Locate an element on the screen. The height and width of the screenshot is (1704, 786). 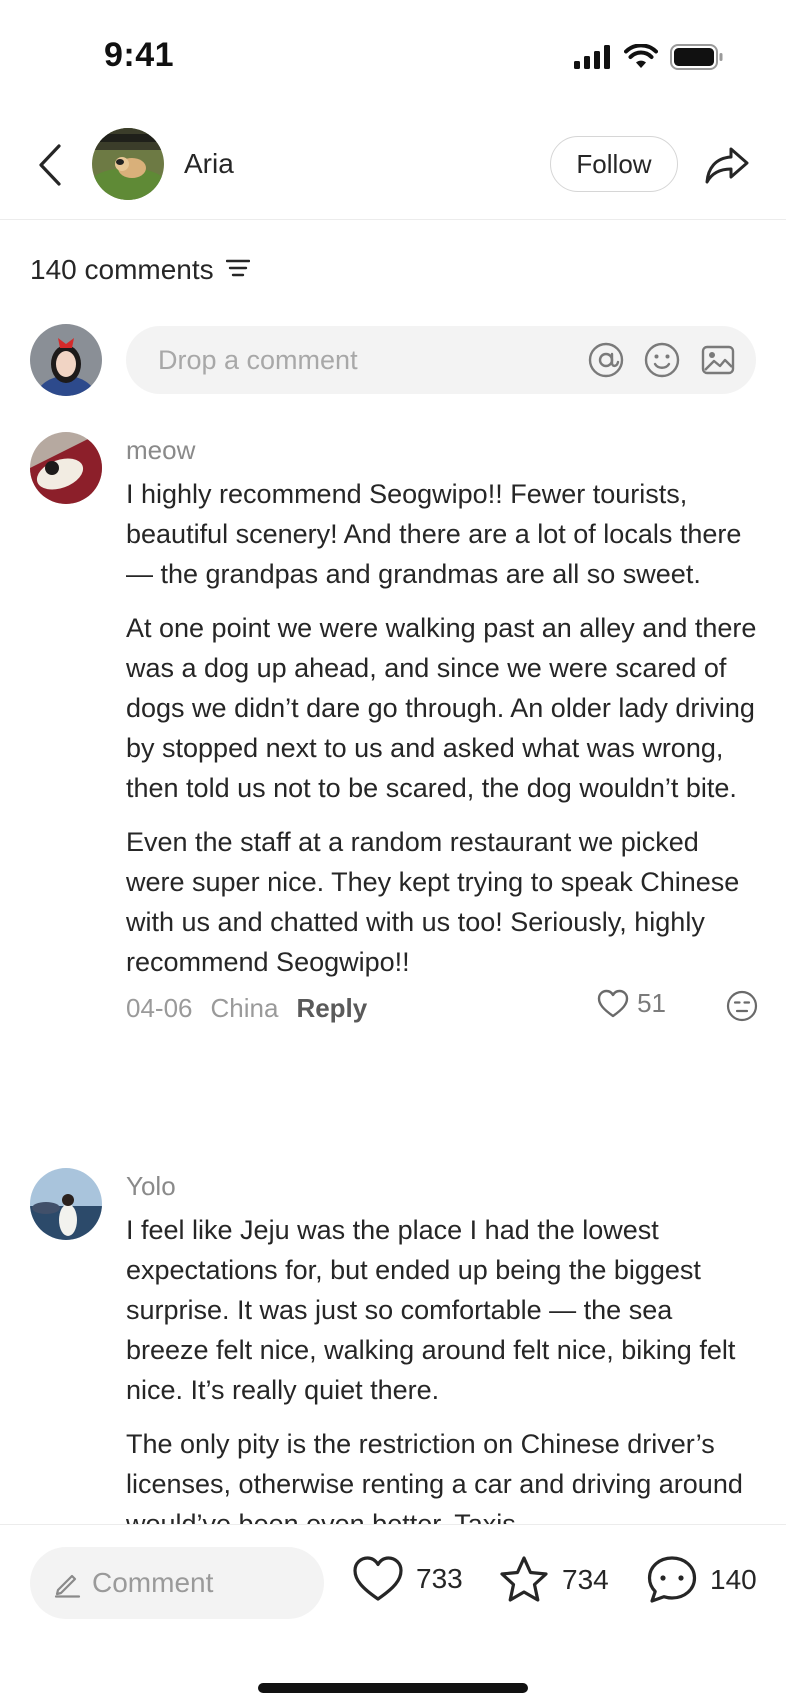
cellular-signal-icon is located at coordinates (593, 59).